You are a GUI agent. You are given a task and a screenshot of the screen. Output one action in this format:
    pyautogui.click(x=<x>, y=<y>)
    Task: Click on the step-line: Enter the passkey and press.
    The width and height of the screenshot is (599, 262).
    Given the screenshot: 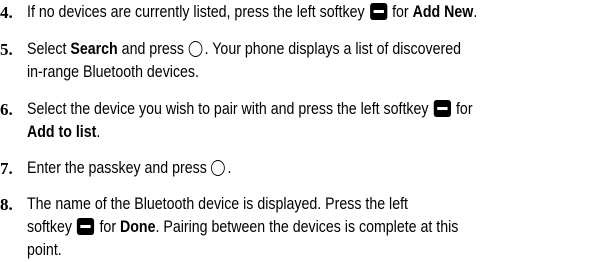 What is the action you would take?
    pyautogui.click(x=270, y=168)
    